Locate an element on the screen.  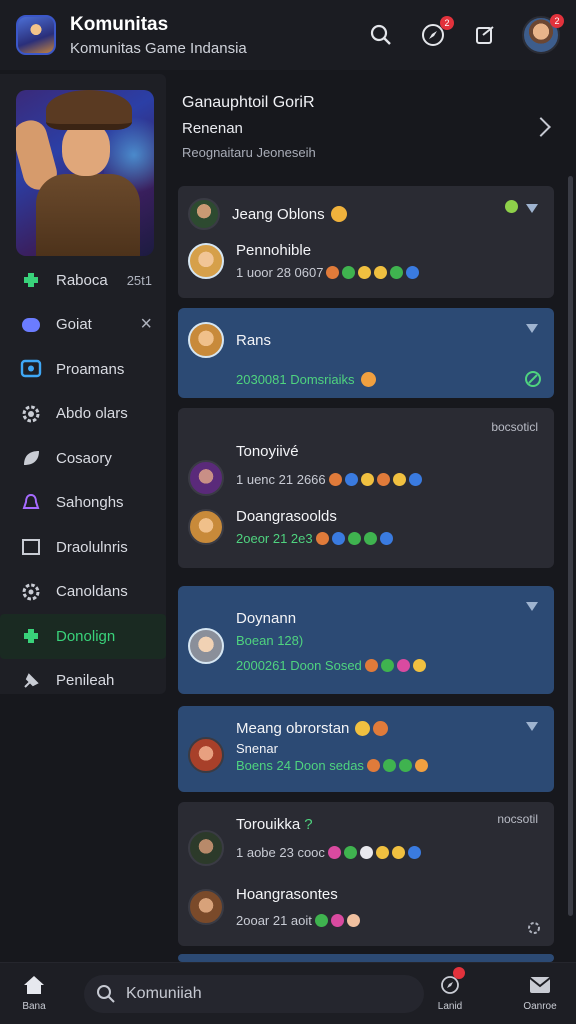
status-dot-icon is located at coordinates (511, 206).